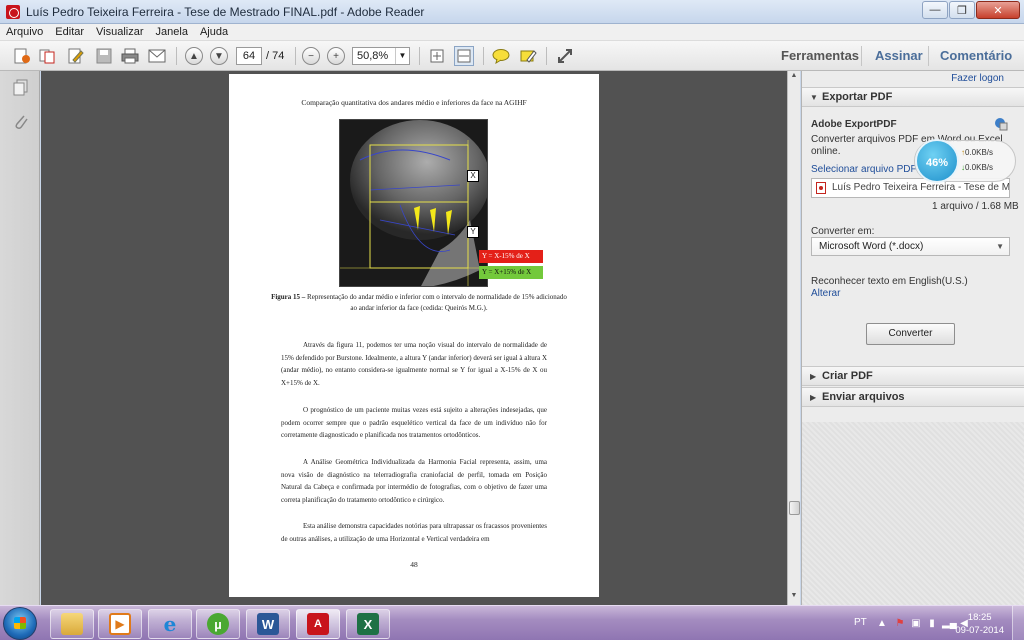 This screenshot has height=640, width=1024. Describe the element at coordinates (932, 624) in the screenshot. I see `power-icon: ▮` at that location.